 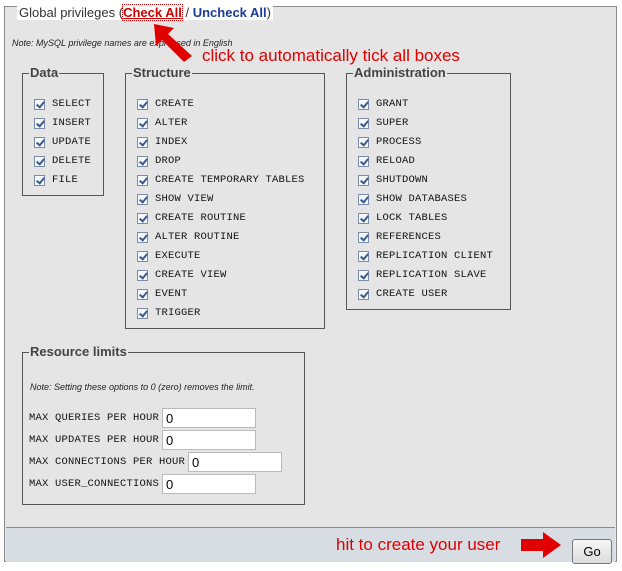 I want to click on privilege-row: UPDATE, so click(x=62, y=142).